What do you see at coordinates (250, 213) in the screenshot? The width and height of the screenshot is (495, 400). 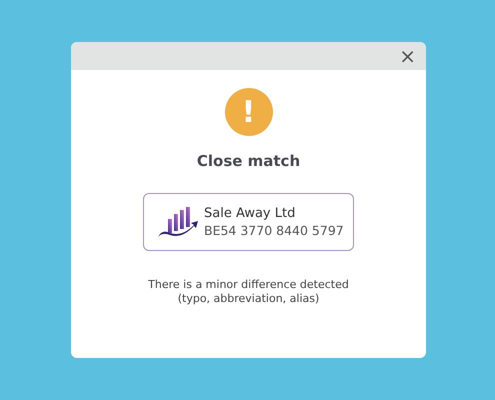 I see `account-name: Sale Away Ltd` at bounding box center [250, 213].